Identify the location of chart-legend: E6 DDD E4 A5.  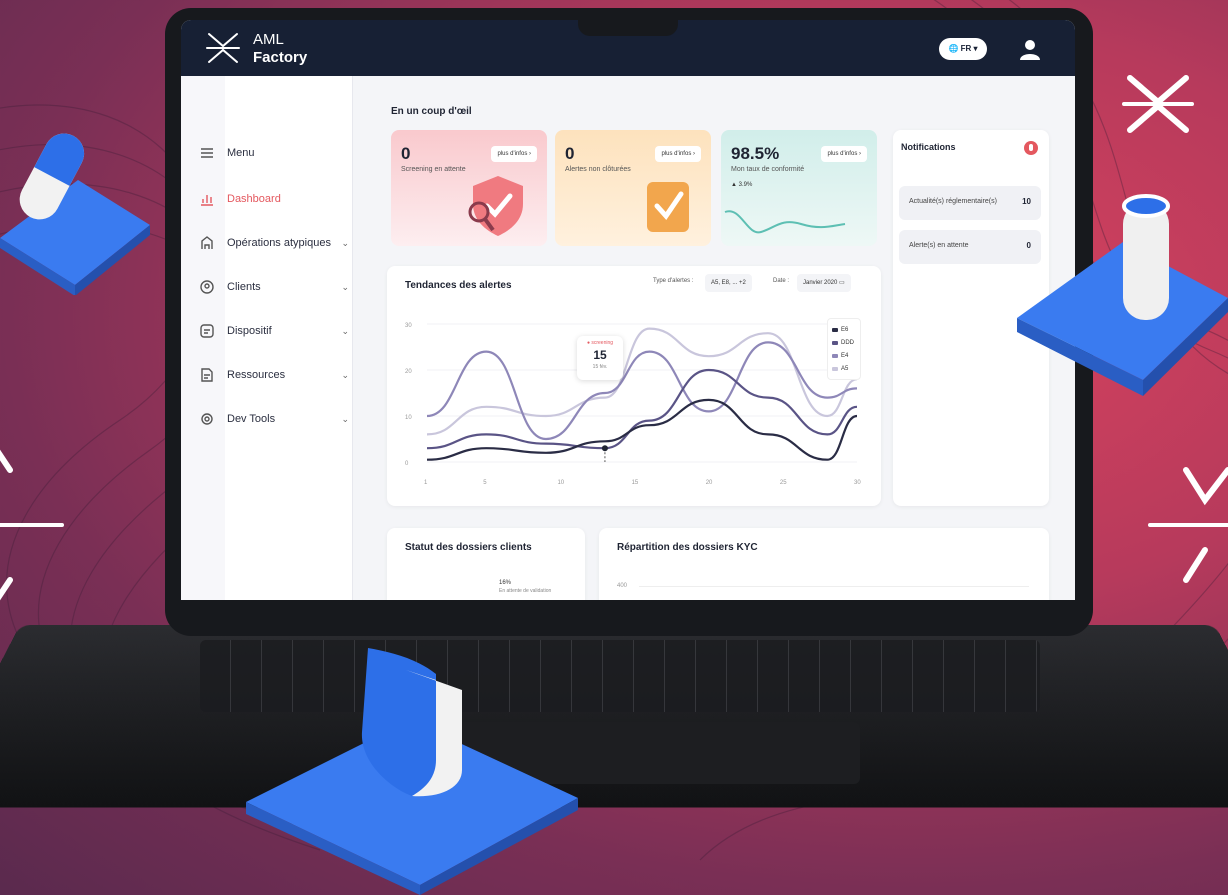
(844, 349).